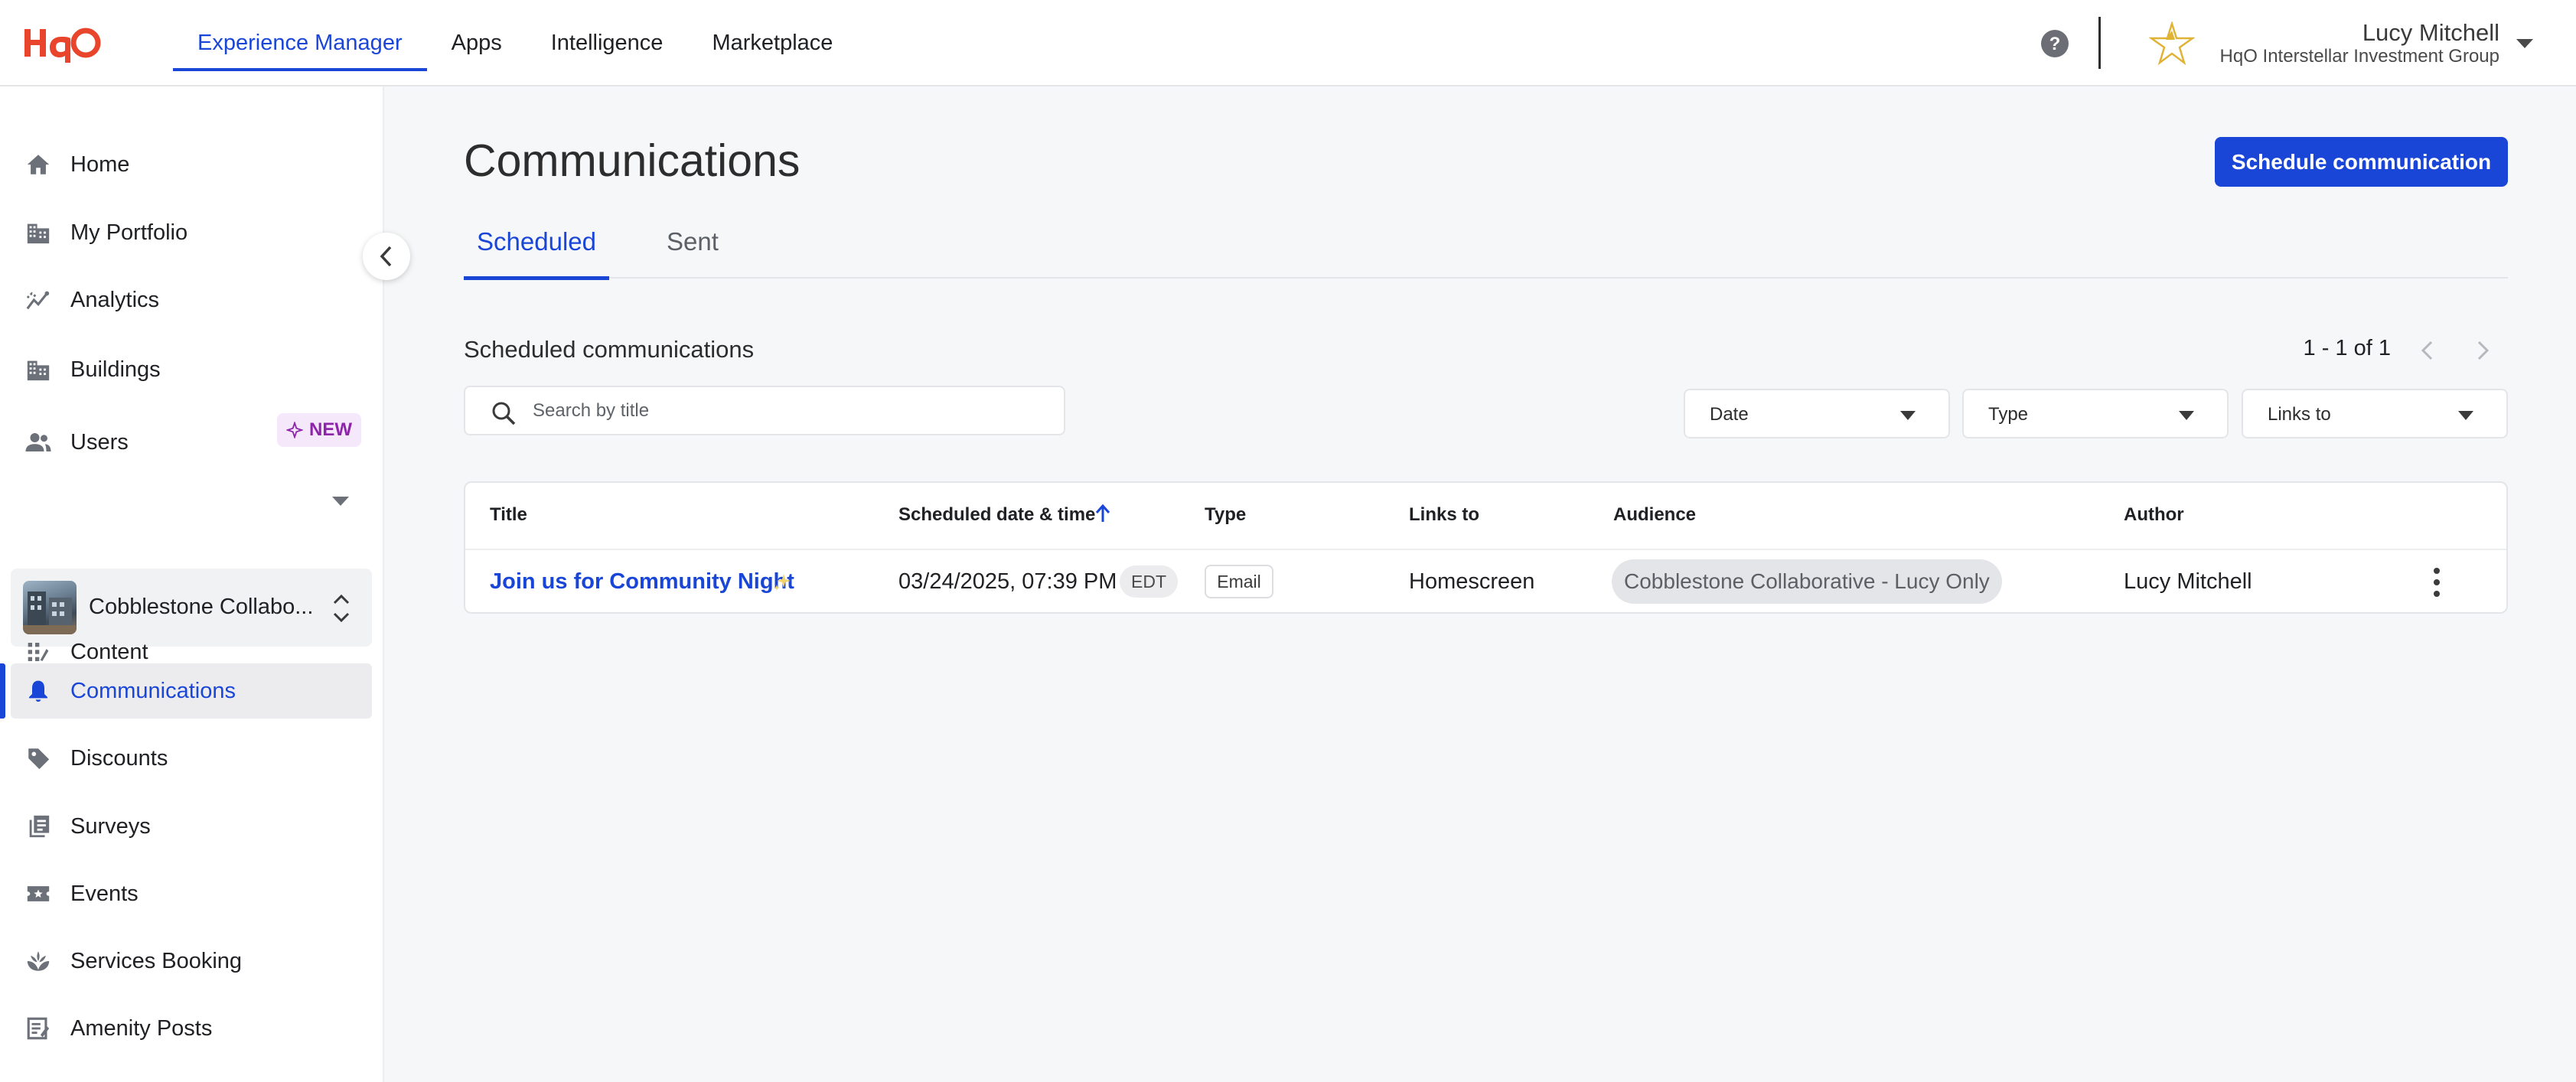  I want to click on sparkle-icon, so click(782, 582).